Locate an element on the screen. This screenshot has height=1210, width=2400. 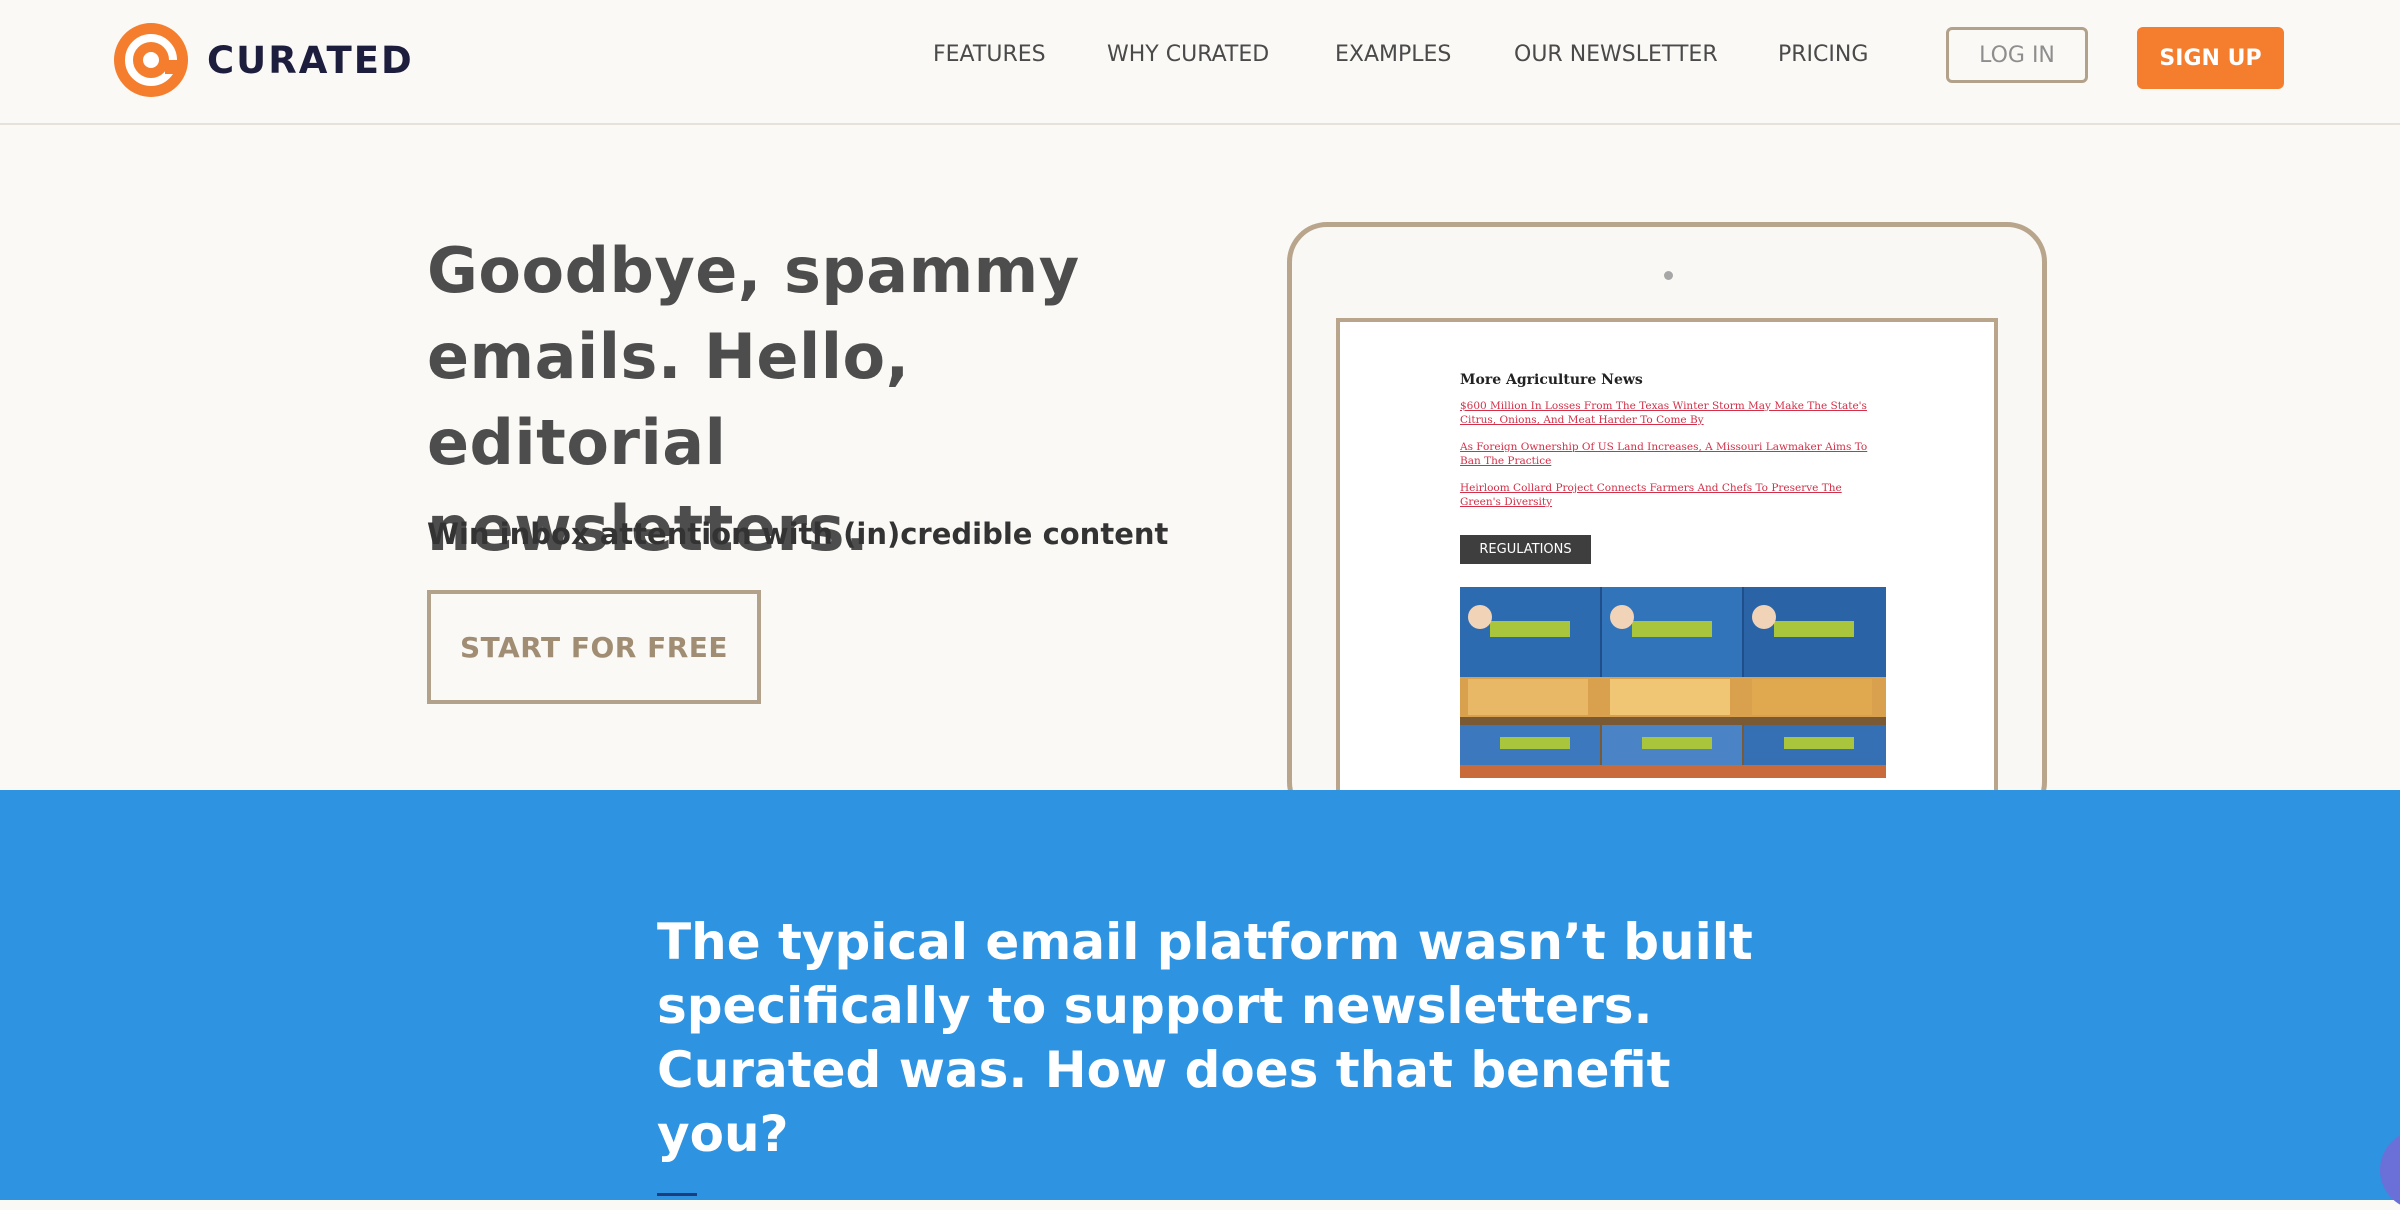
login-button: LOG IN is located at coordinates (2017, 55).